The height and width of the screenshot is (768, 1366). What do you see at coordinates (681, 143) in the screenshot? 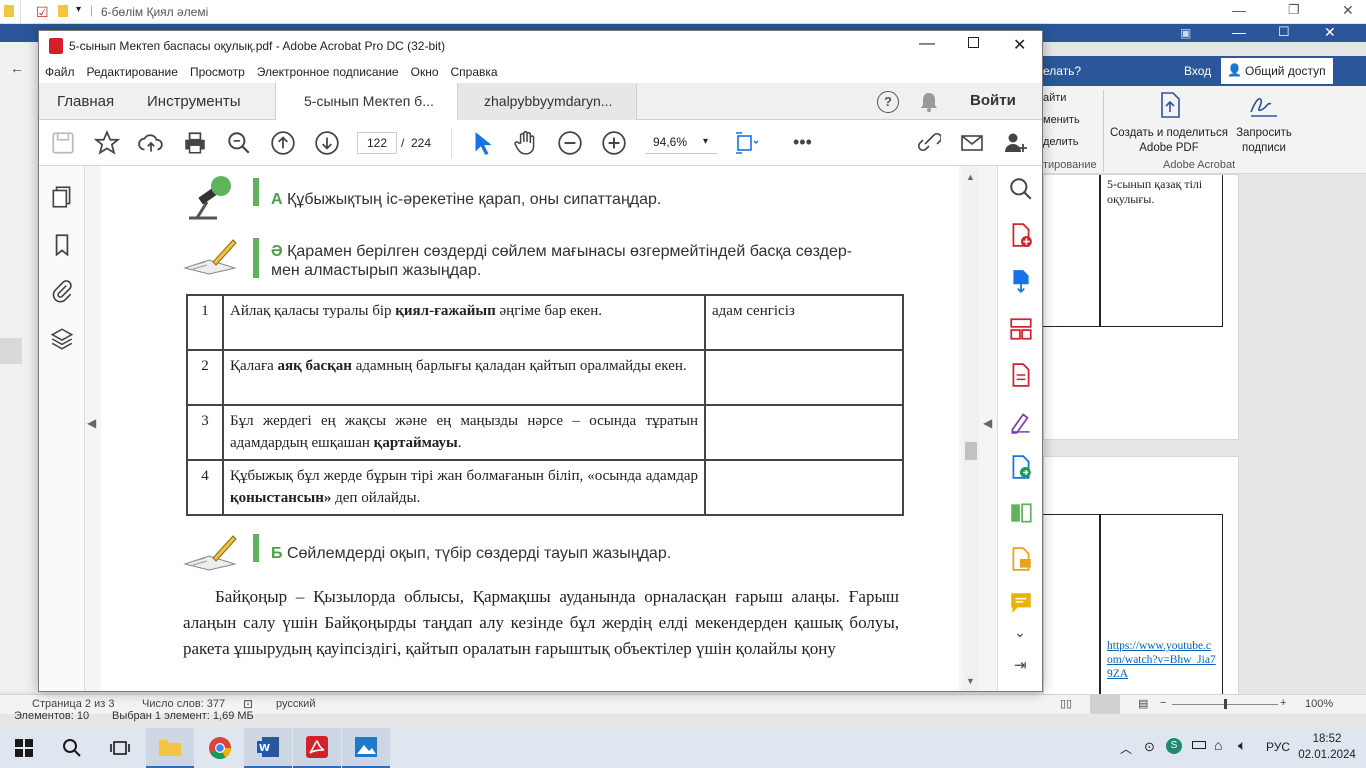
I see `zoom-select: 94,6% ▾` at bounding box center [681, 143].